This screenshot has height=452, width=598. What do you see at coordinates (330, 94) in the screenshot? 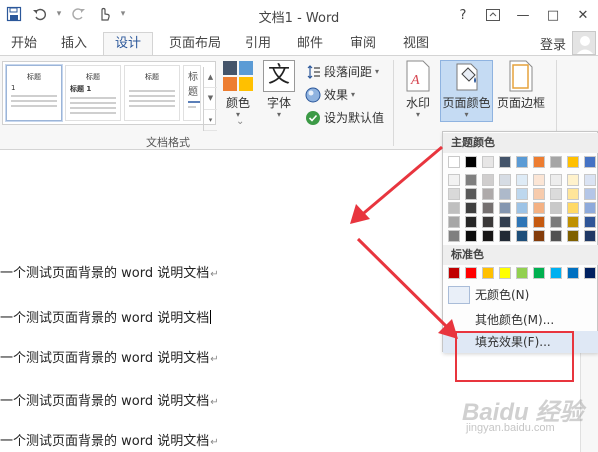
I see `effects-button: 效果 ▾` at bounding box center [330, 94].